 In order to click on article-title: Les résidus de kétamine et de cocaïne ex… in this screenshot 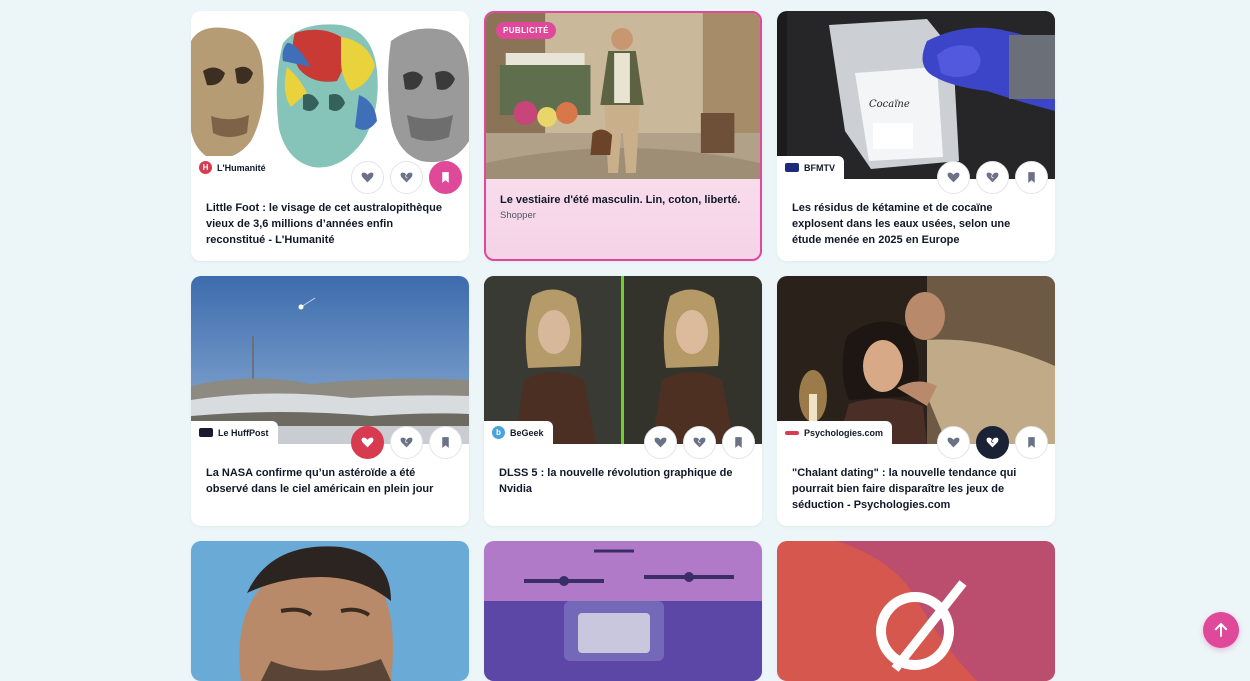, I will do `click(916, 224)`.